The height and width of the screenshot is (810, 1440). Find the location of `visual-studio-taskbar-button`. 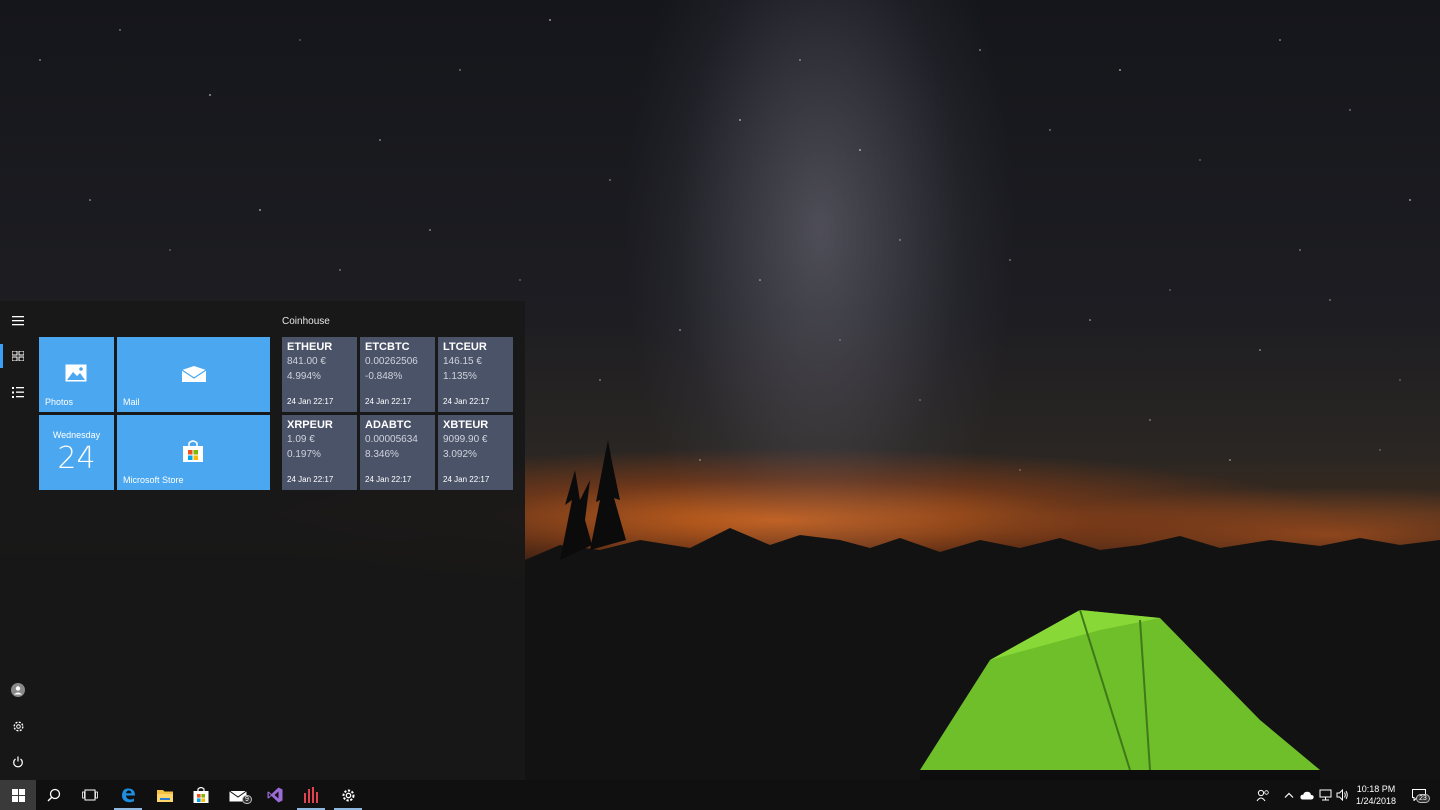

visual-studio-taskbar-button is located at coordinates (275, 795).